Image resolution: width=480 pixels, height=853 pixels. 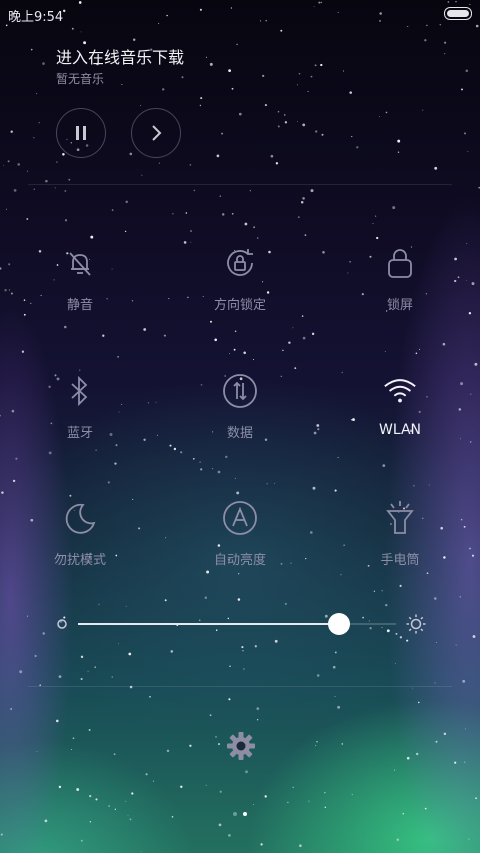 I want to click on settings-button, so click(x=241, y=746).